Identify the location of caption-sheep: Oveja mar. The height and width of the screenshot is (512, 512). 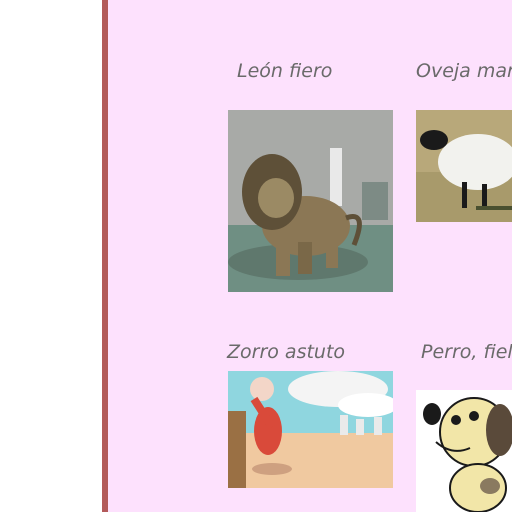
(464, 71).